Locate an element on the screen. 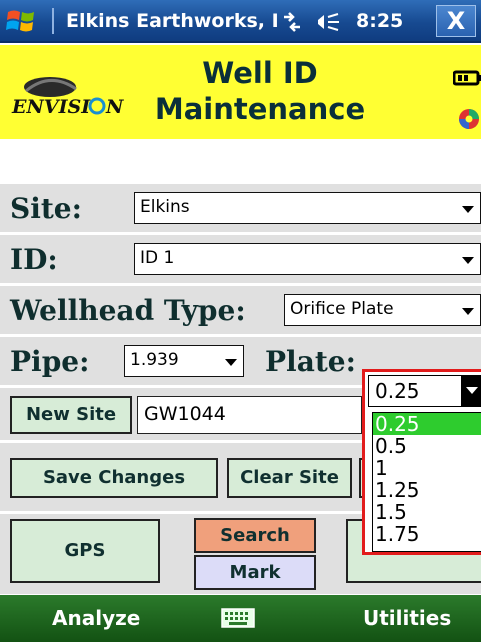 This screenshot has height=642, width=481. keyboard-icon is located at coordinates (238, 618).